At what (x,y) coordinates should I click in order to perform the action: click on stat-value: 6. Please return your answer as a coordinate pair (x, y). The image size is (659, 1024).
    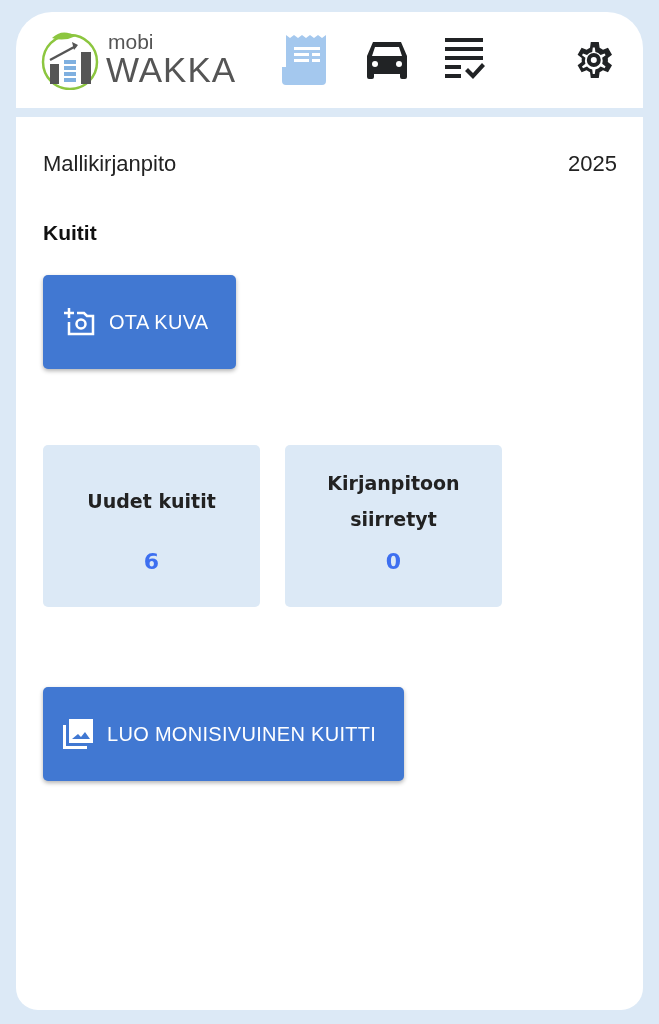
    Looking at the image, I should click on (151, 562).